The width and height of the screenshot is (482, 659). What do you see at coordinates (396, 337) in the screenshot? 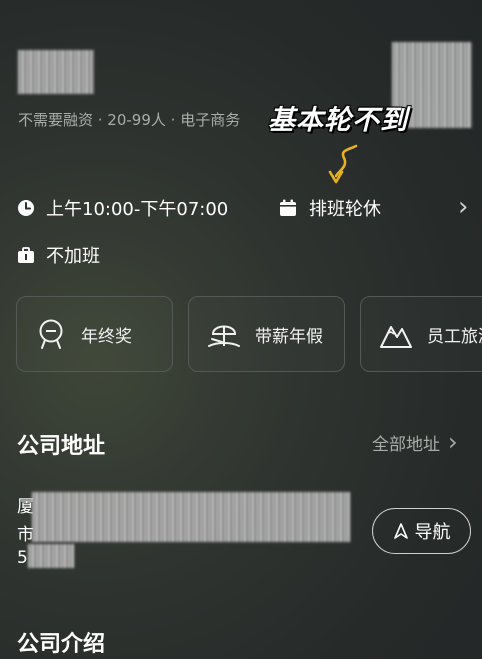
I see `mountain-icon` at bounding box center [396, 337].